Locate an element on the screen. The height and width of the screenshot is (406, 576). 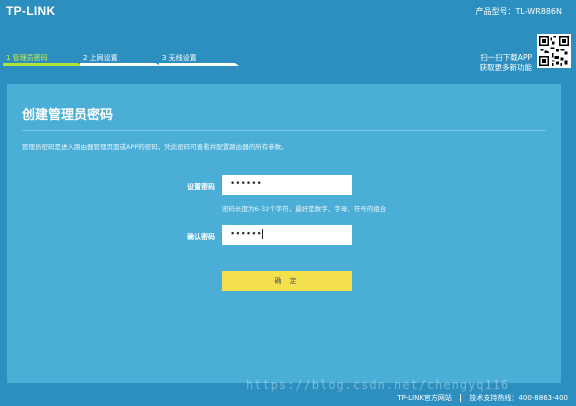
watermark-text: https://blog.csdn.net/chengyq116 is located at coordinates (378, 385).